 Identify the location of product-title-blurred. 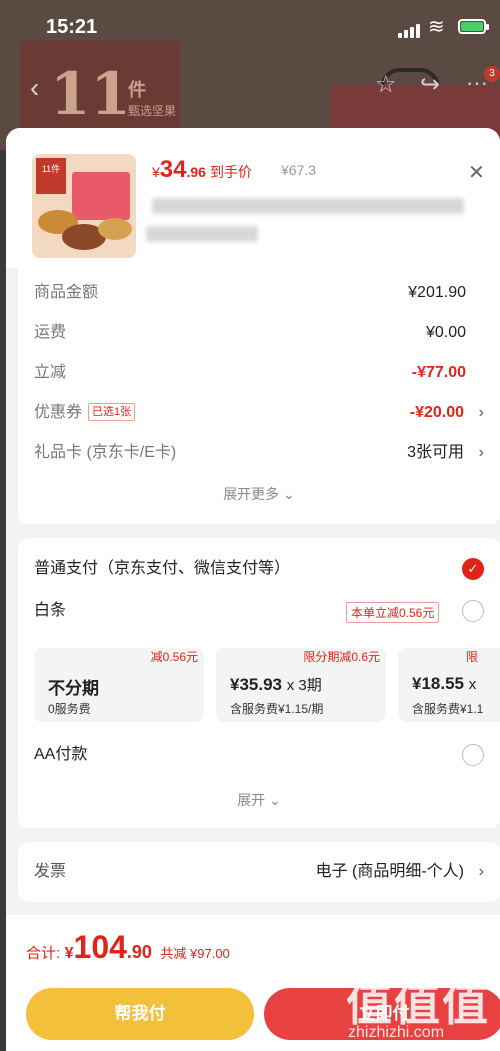
(308, 206).